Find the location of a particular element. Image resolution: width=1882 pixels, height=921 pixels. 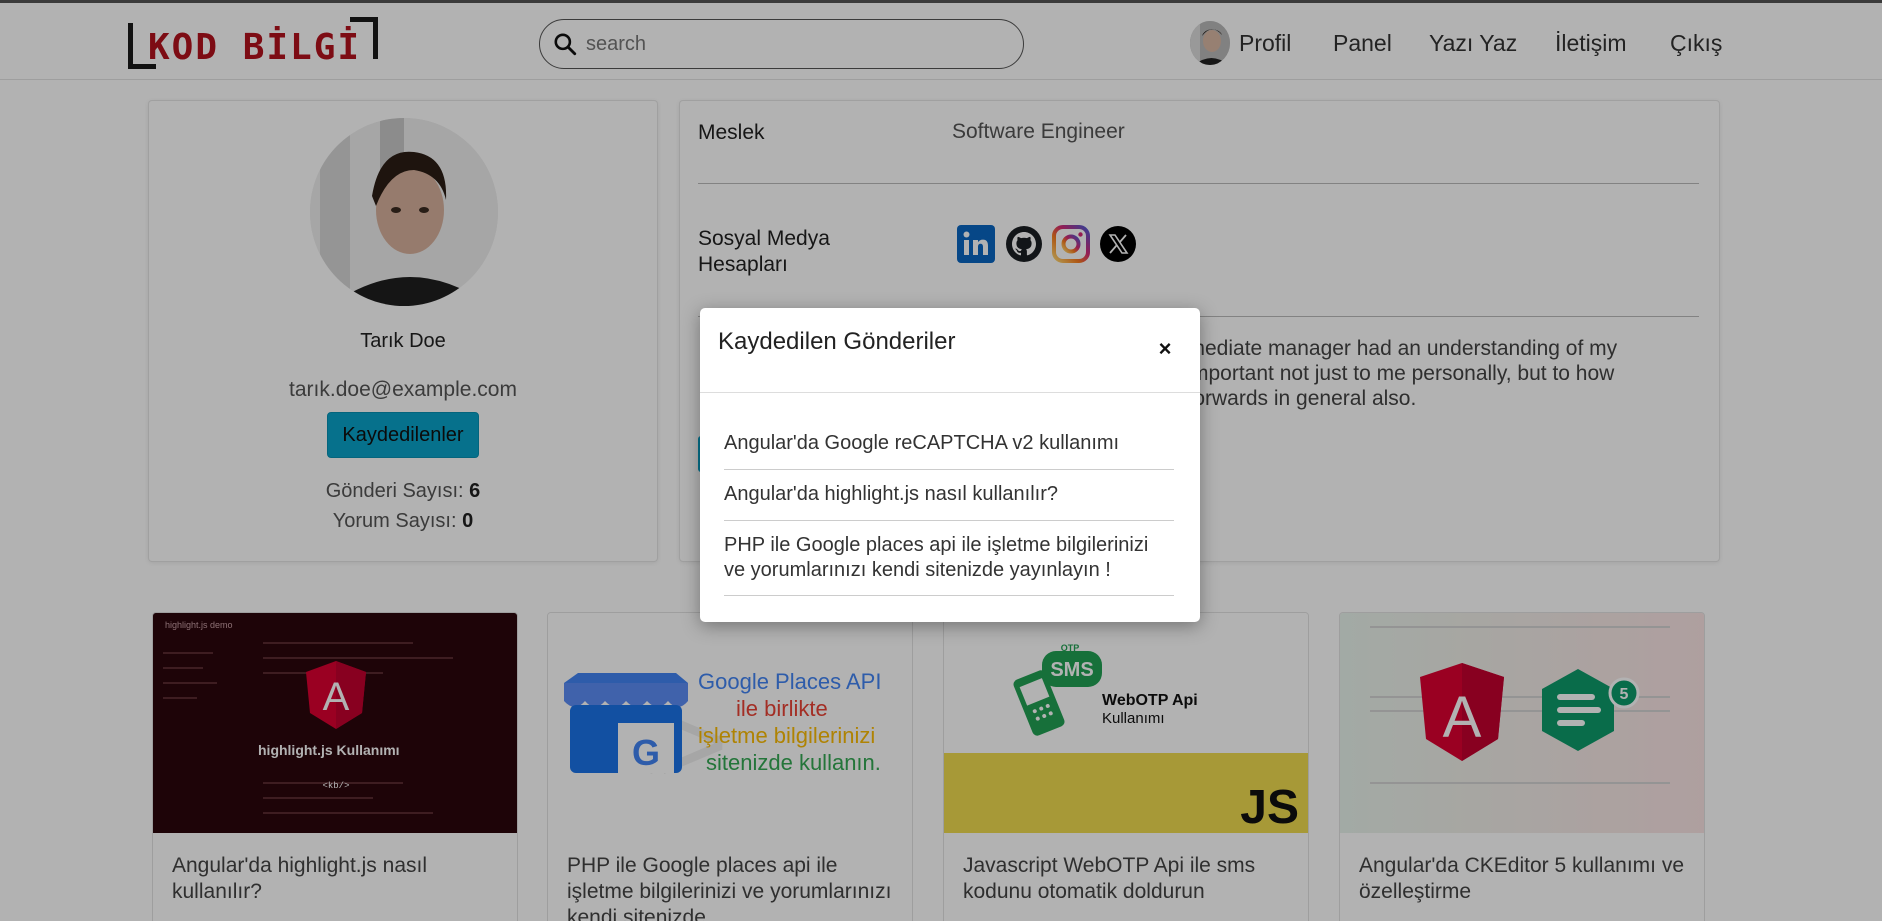

modal-header: Kaydedilen Gönderiler × is located at coordinates (950, 350).